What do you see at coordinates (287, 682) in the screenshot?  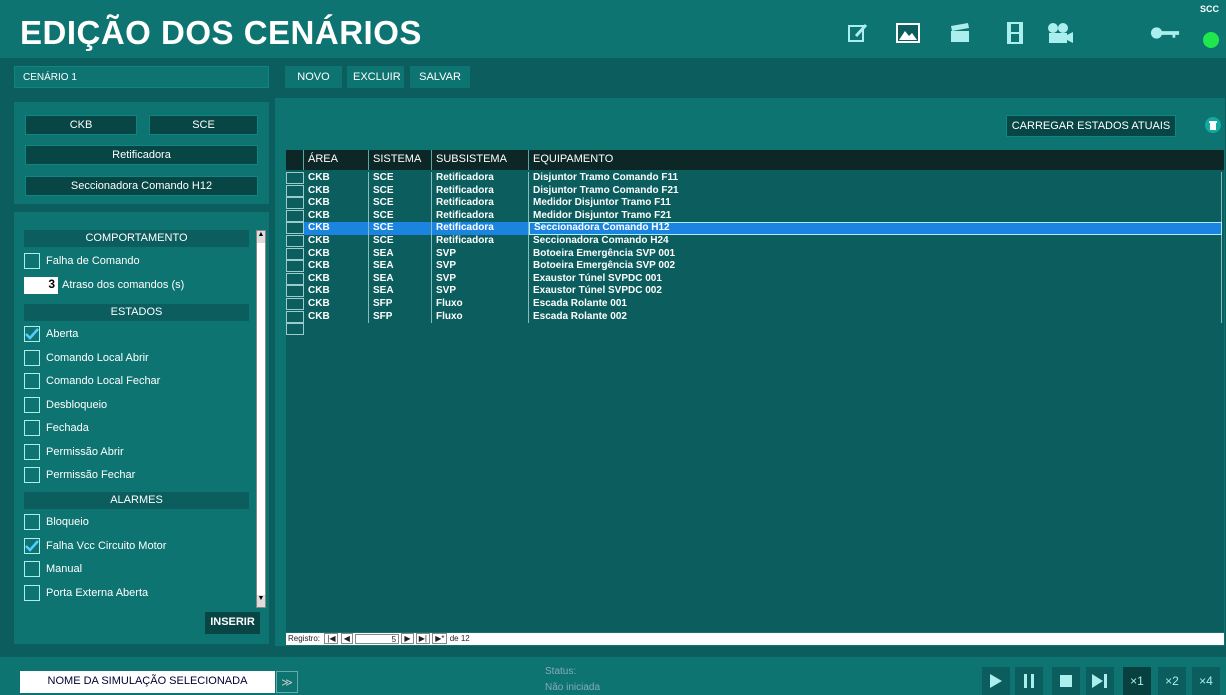 I see `expand-arrow-icon: ≫` at bounding box center [287, 682].